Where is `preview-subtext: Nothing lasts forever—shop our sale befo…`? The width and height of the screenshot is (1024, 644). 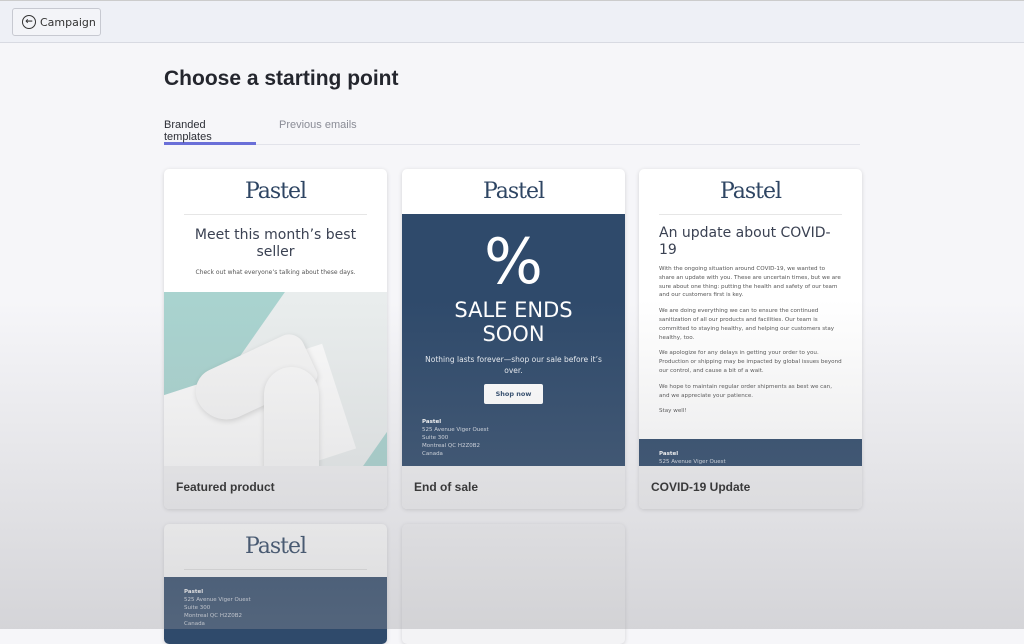 preview-subtext: Nothing lasts forever—shop our sale befo… is located at coordinates (513, 365).